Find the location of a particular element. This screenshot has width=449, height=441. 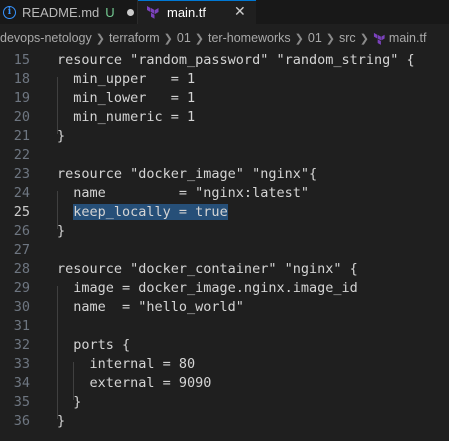

code-text: ports { is located at coordinates (93, 345).